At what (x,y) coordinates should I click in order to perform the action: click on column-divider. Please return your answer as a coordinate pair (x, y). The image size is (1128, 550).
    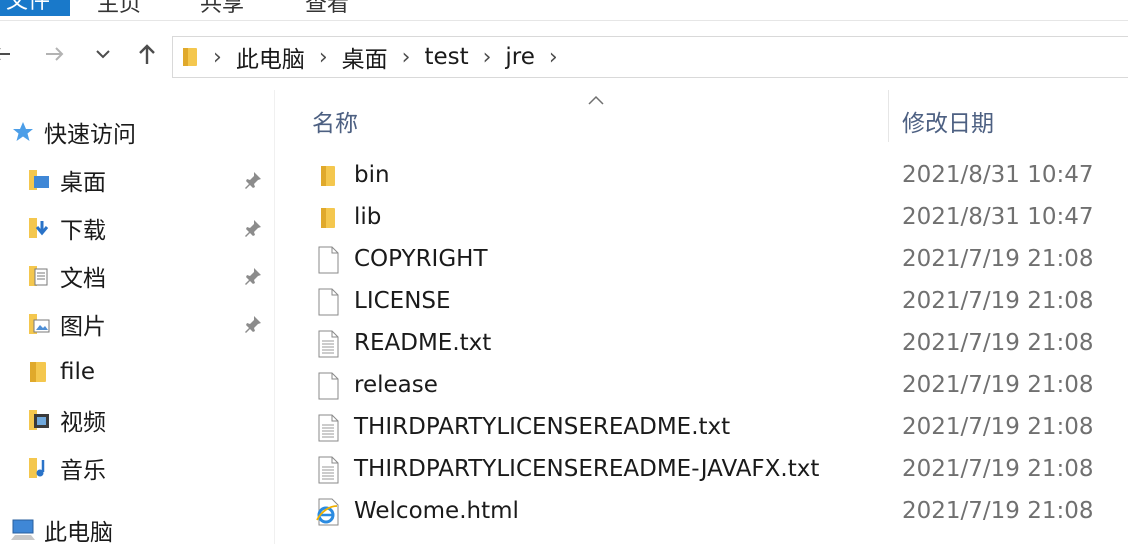
    Looking at the image, I should click on (888, 116).